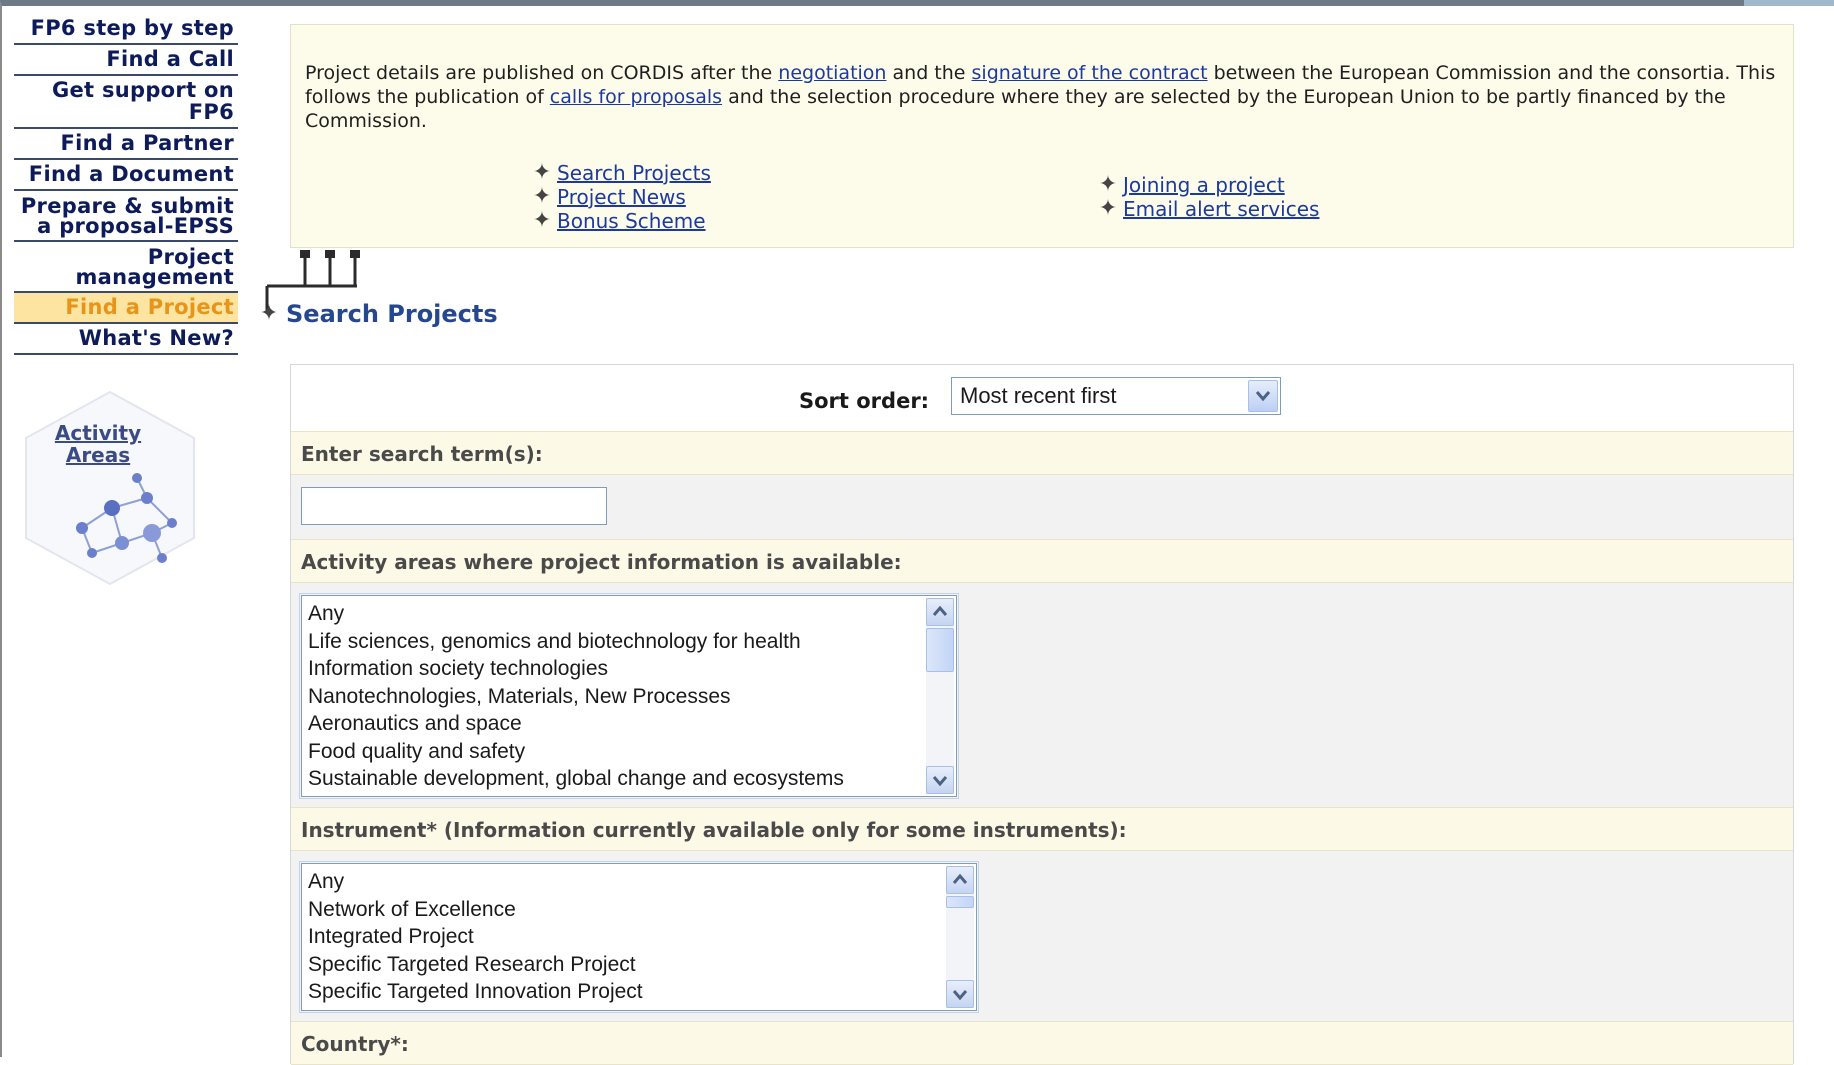  I want to click on nav-find-a-call: Find a Call, so click(126, 60).